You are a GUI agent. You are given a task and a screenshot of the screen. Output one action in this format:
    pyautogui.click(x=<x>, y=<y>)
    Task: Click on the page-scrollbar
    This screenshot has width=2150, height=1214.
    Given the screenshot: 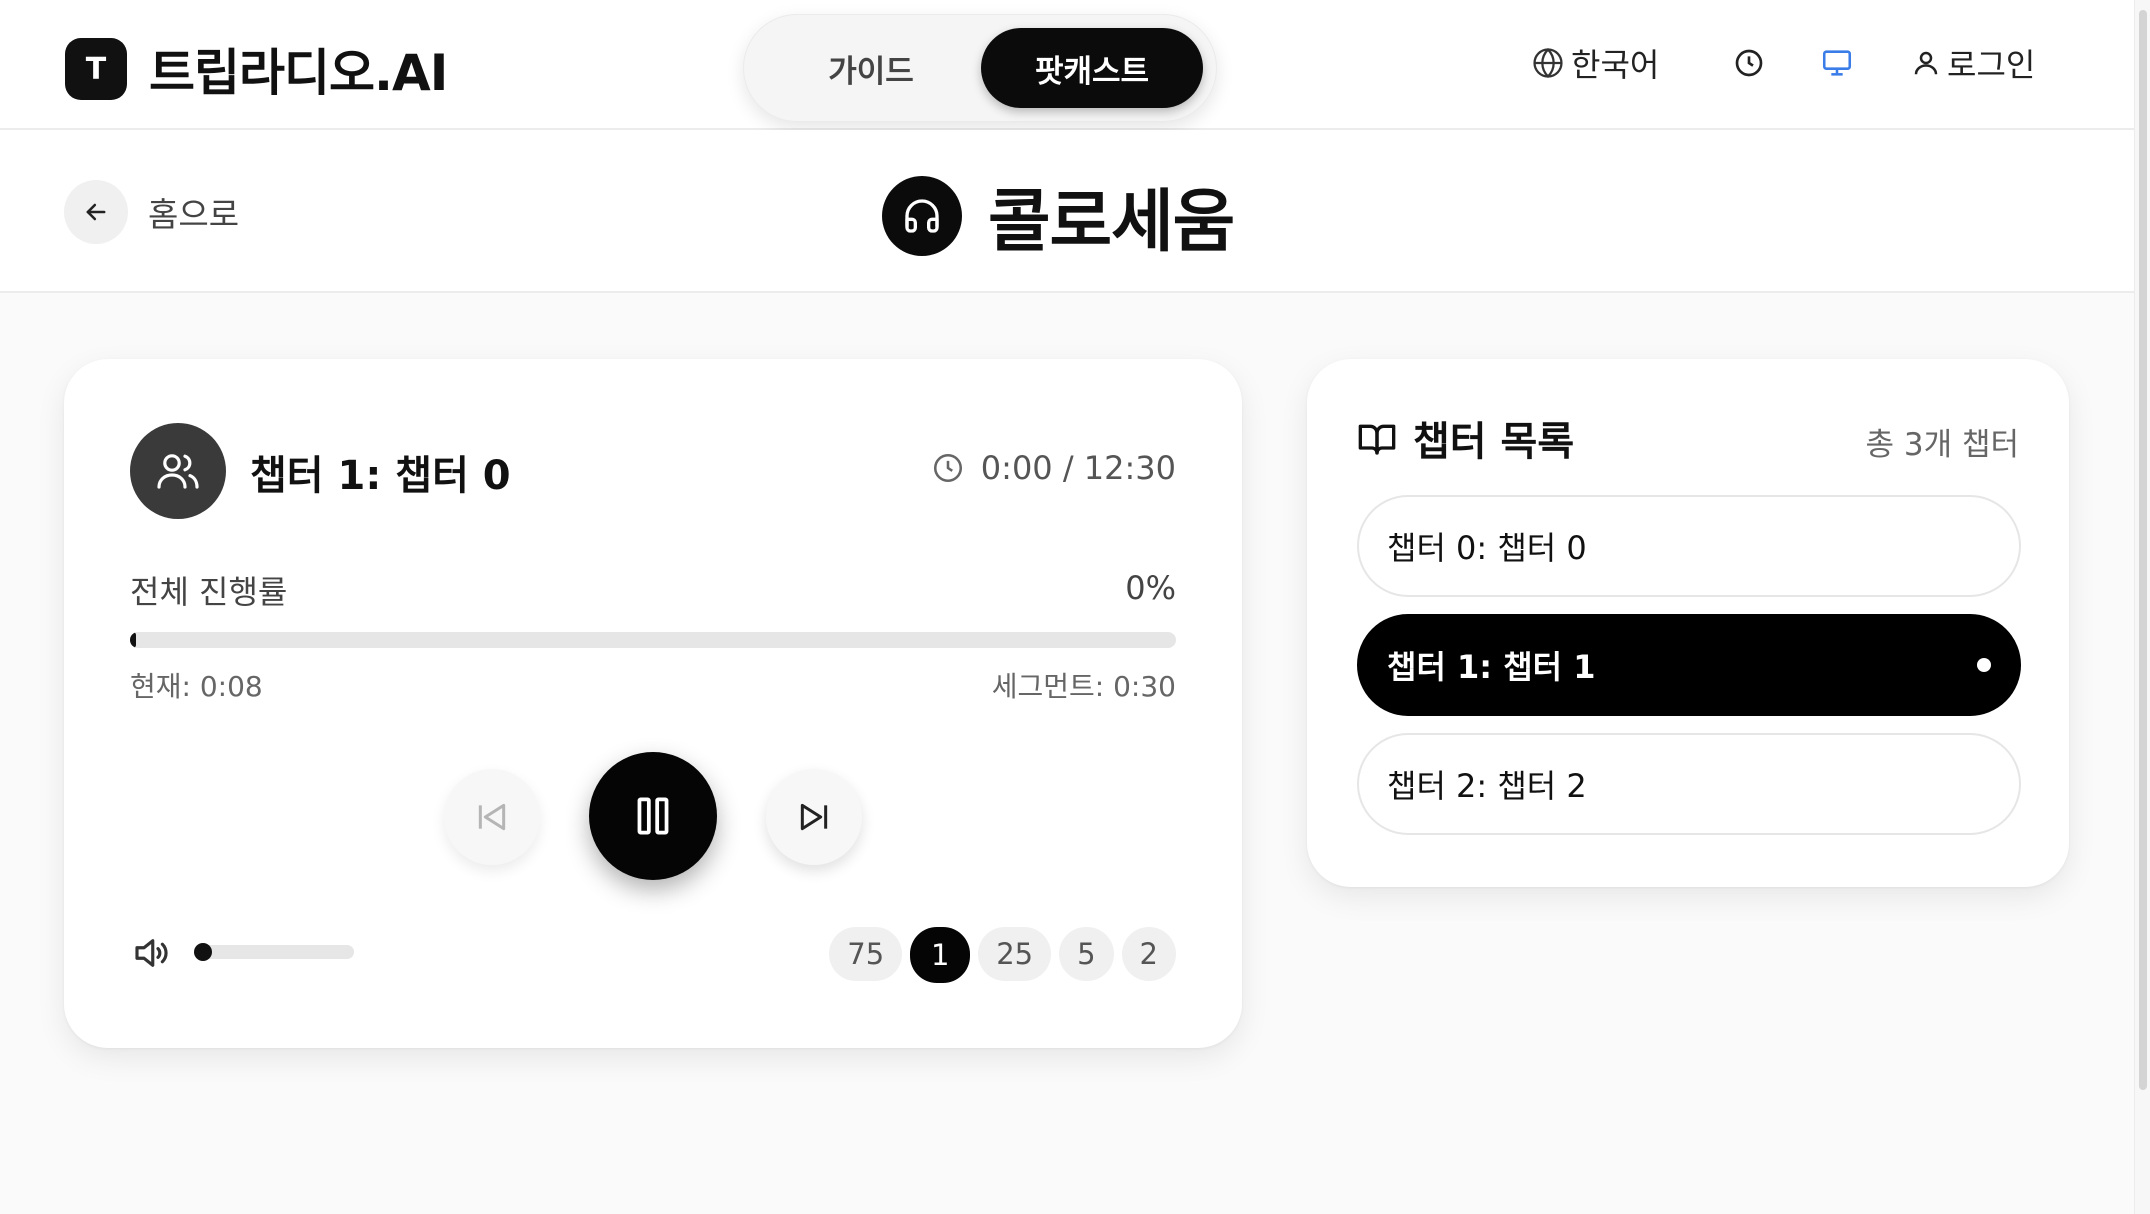 What is the action you would take?
    pyautogui.click(x=2142, y=607)
    